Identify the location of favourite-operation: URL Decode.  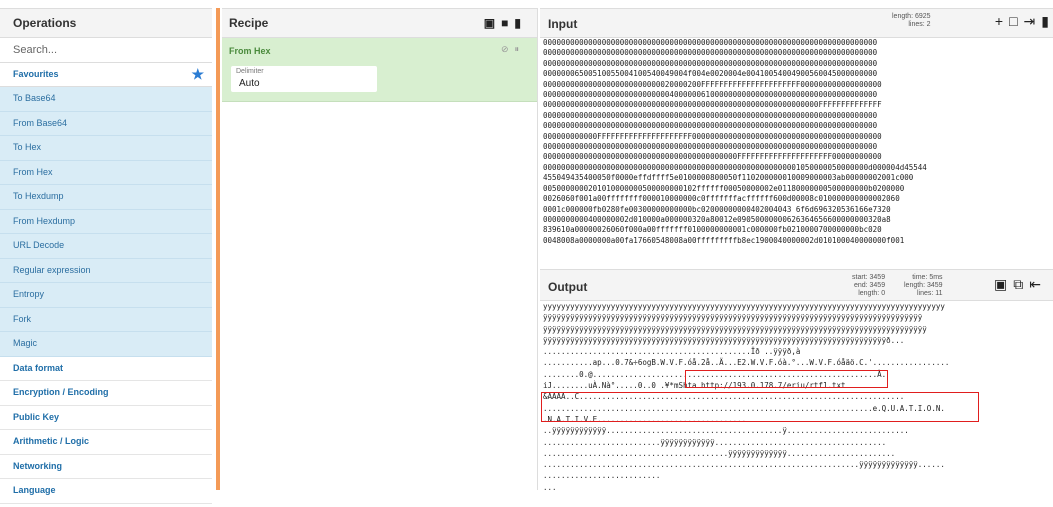
(106, 246).